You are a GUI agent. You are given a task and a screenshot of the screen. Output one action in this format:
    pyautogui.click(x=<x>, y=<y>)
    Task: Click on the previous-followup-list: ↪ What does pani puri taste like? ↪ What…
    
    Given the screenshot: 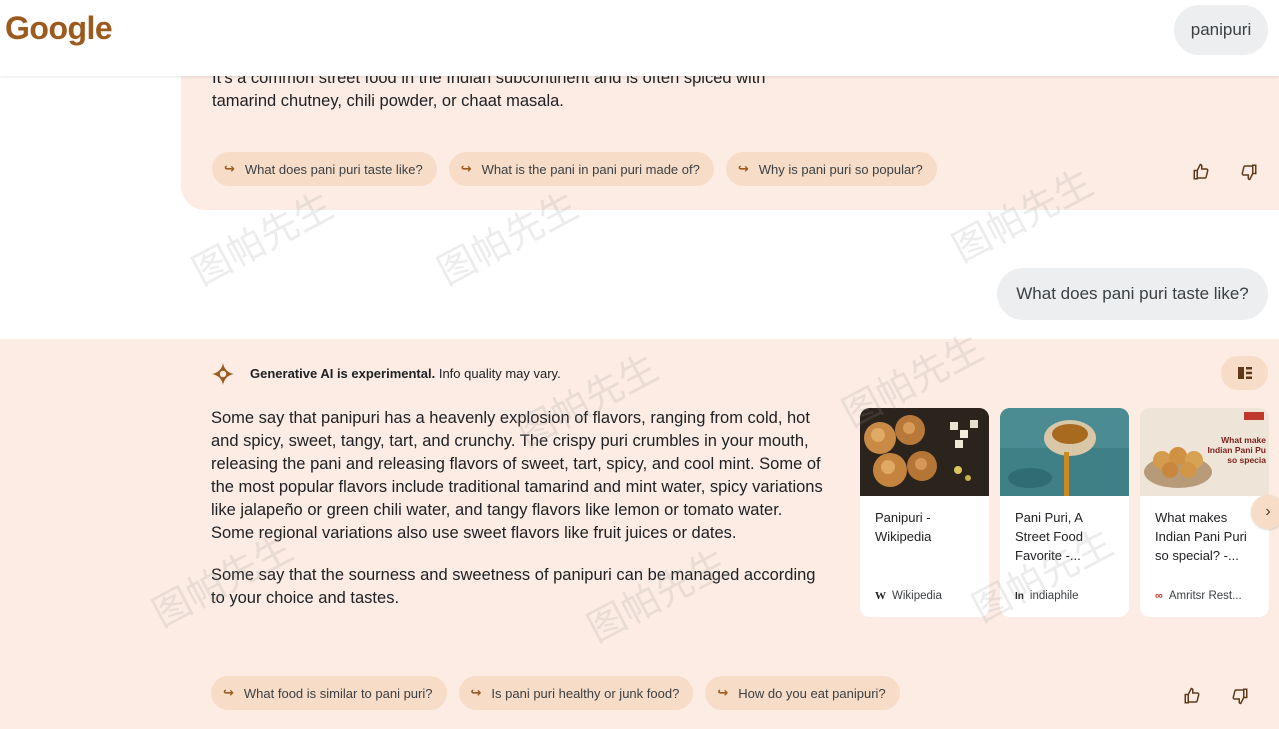 What is the action you would take?
    pyautogui.click(x=574, y=169)
    